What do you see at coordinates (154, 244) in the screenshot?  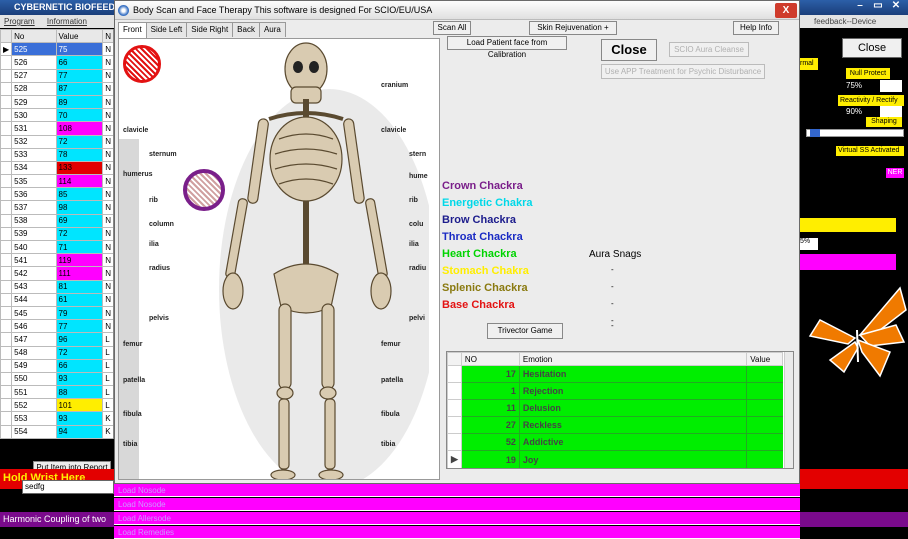 I see `bone-label-left: ilia` at bounding box center [154, 244].